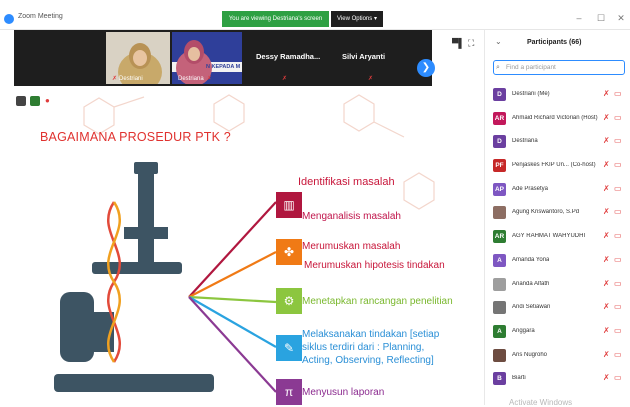 This screenshot has height=407, width=630. I want to click on participant-row: B Biarti ✗ ▭, so click(557, 379).